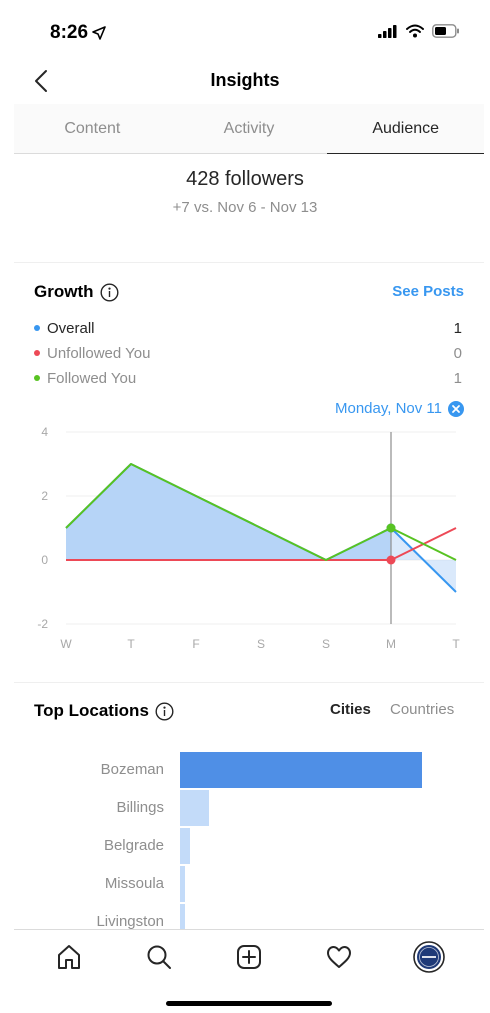 The height and width of the screenshot is (1013, 490). What do you see at coordinates (387, 31) in the screenshot?
I see `signal-icon` at bounding box center [387, 31].